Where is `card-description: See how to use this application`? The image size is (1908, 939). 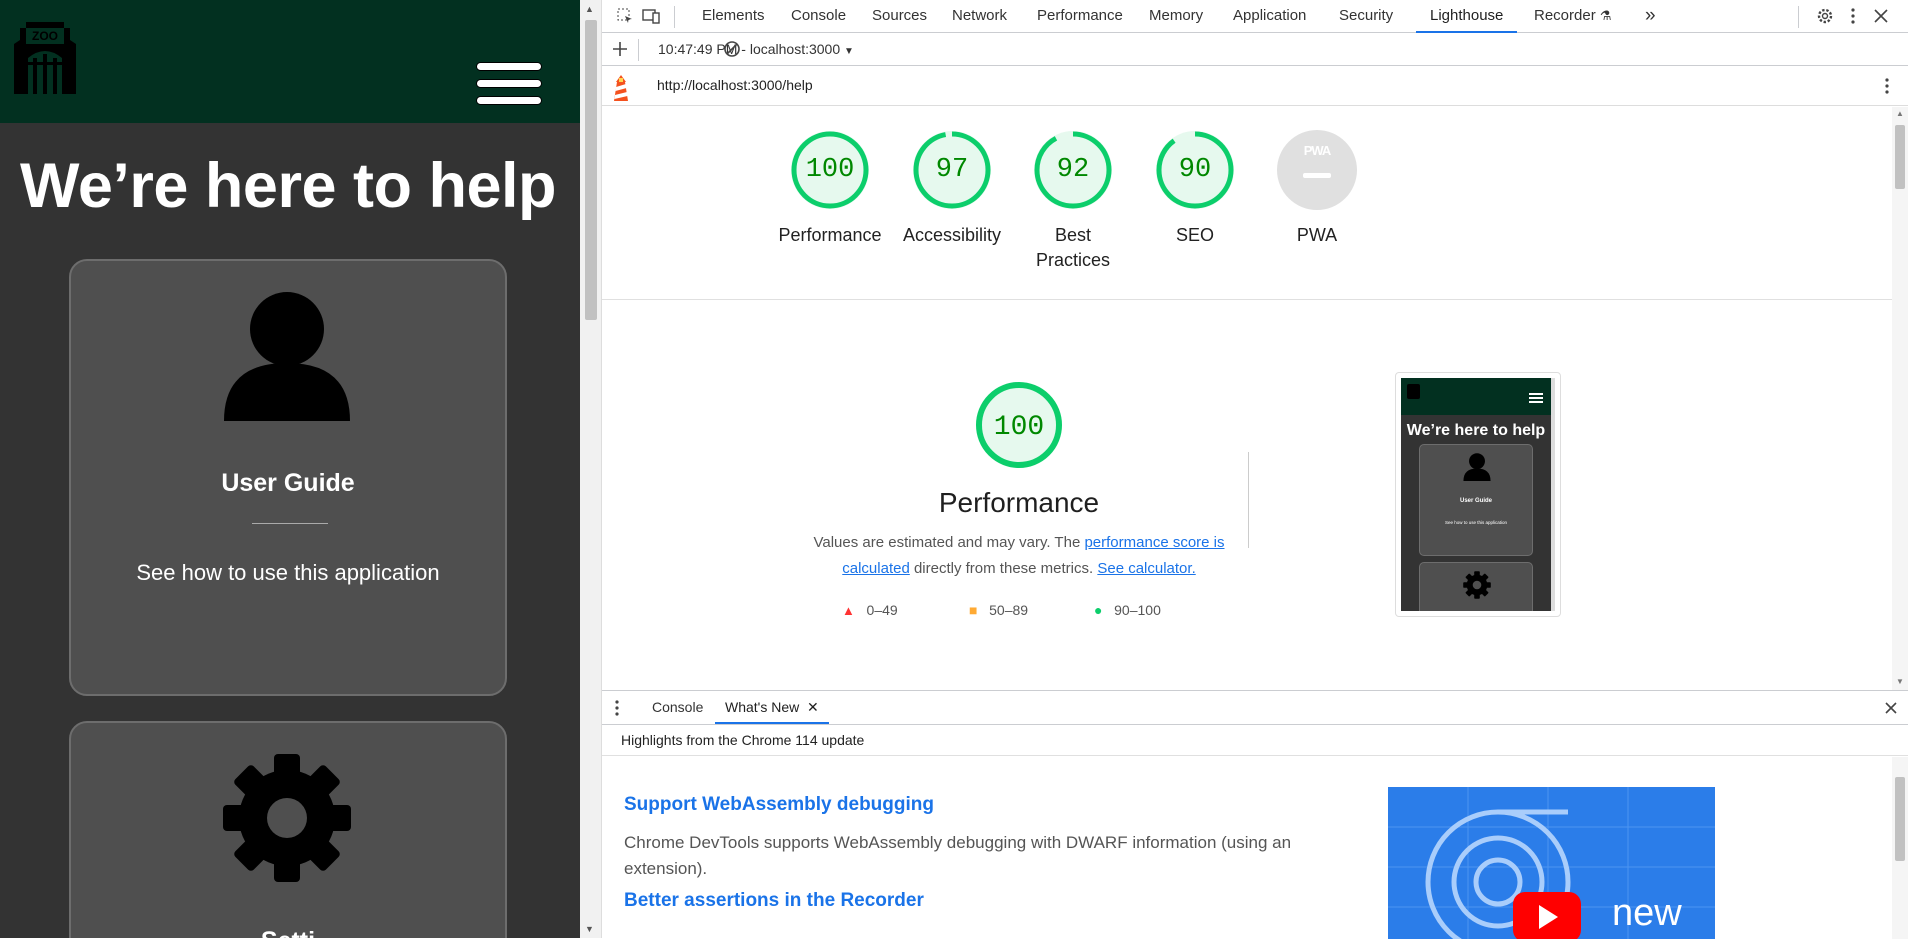
card-description: See how to use this application is located at coordinates (288, 572).